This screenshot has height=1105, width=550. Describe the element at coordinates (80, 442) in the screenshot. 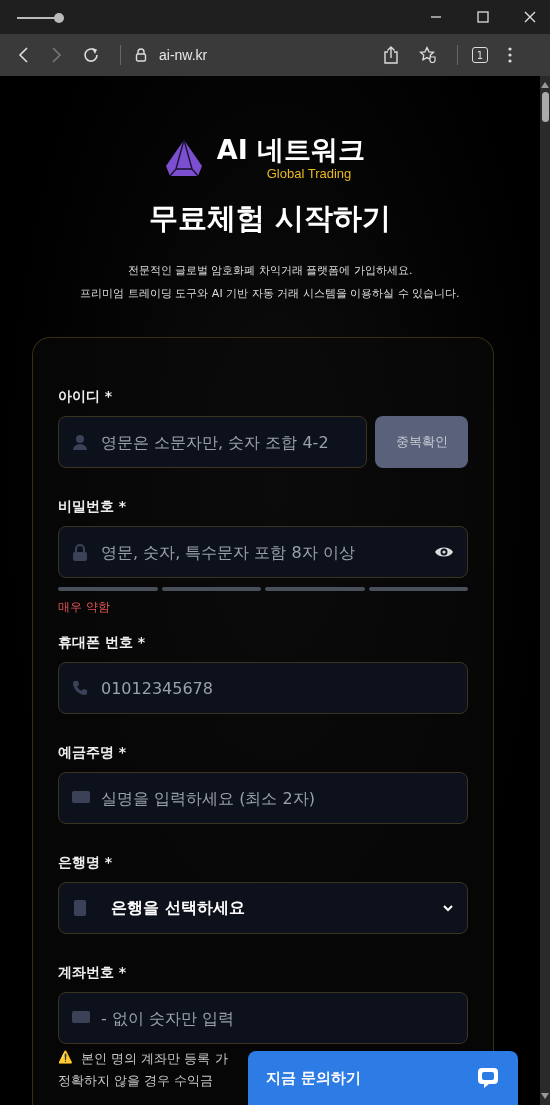

I see `user-icon` at that location.